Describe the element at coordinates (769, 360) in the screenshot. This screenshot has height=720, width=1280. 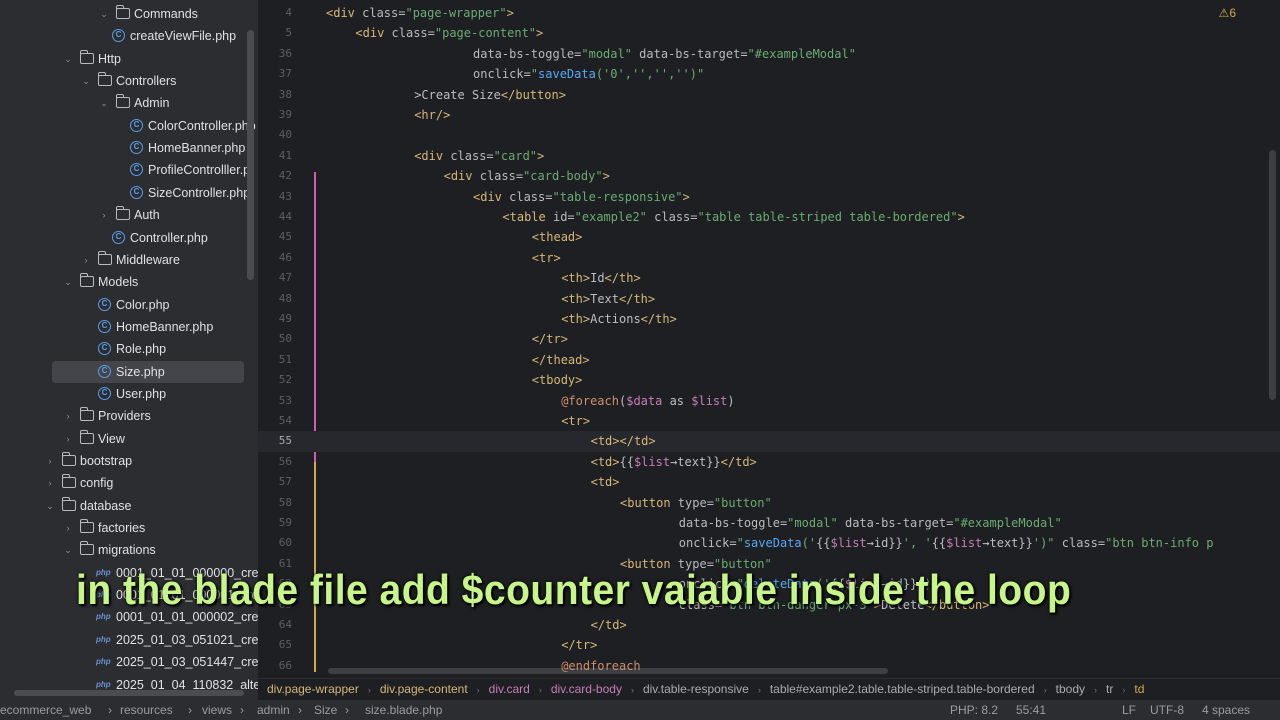
I see `code-line: 51 </thead>` at that location.